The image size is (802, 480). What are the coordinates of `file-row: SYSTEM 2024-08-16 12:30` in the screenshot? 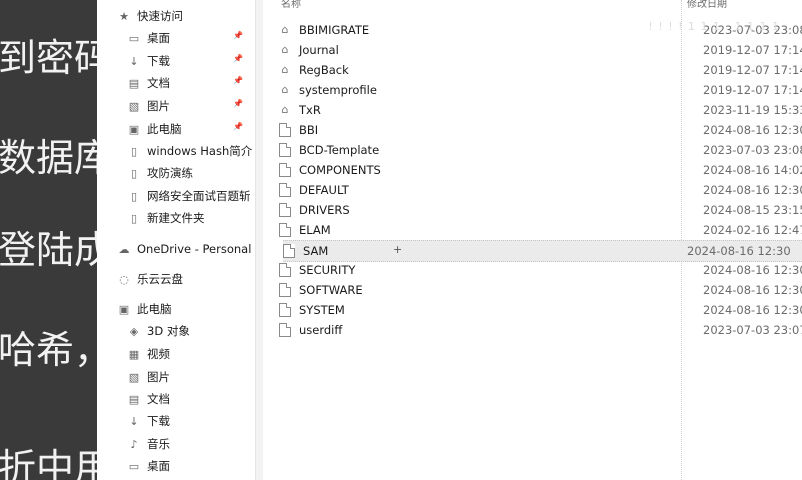 It's located at (540, 310).